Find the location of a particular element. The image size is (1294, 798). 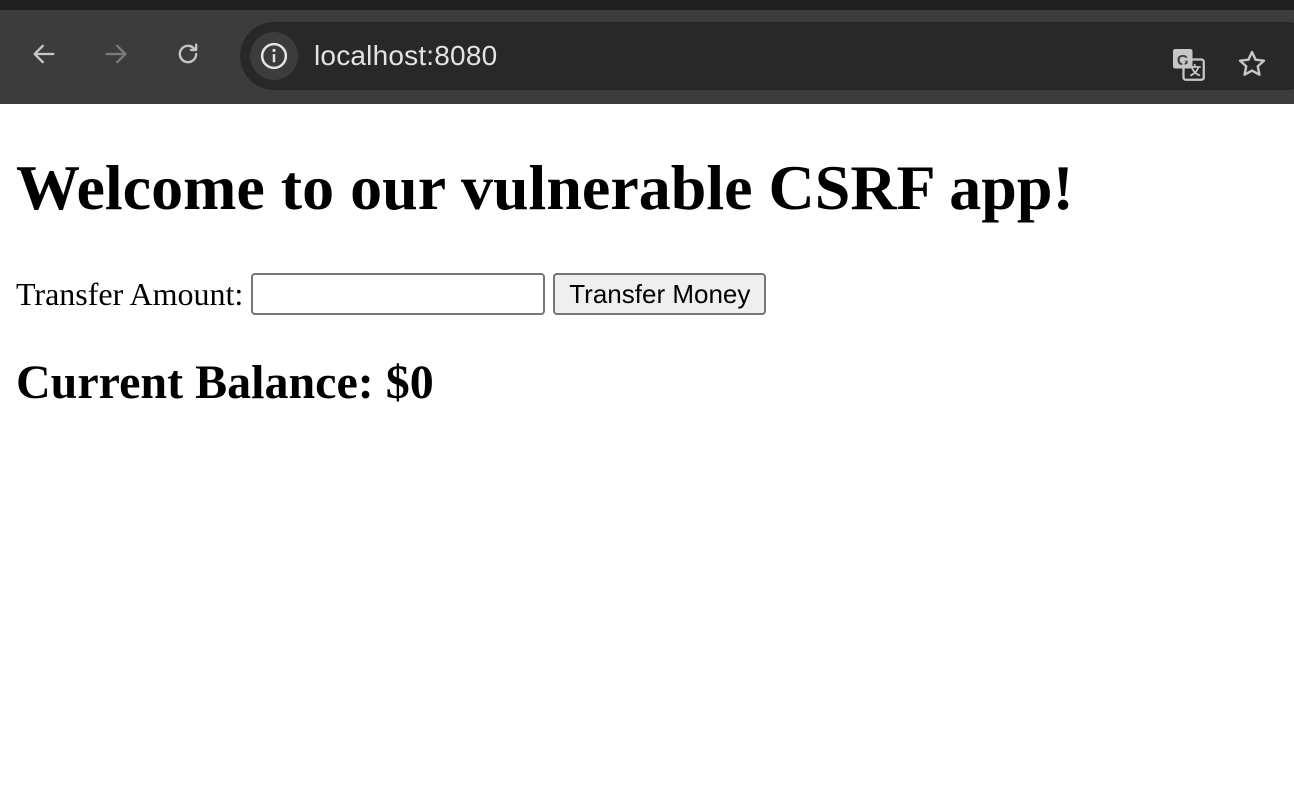

transfer-form: Transfer Amount: Transfer Money is located at coordinates (647, 294).